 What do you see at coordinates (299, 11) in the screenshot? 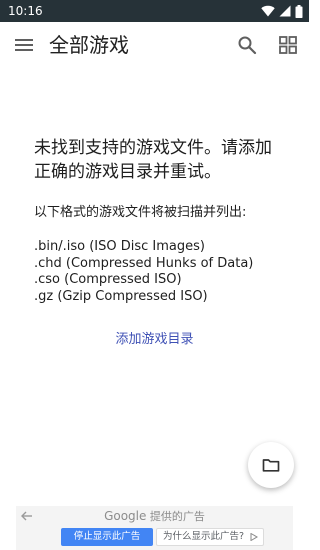
I see `battery-icon` at bounding box center [299, 11].